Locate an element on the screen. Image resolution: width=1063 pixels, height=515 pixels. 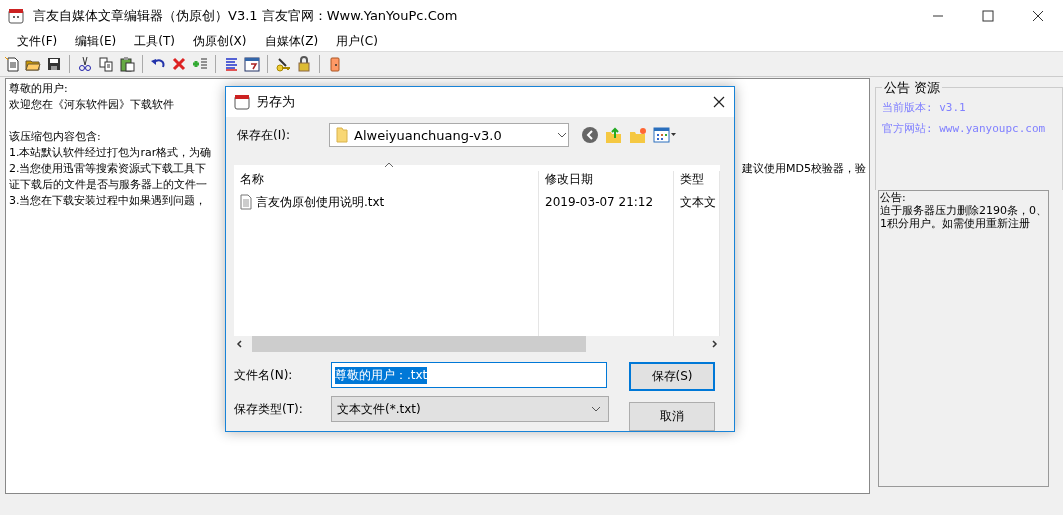
lines-icon is located at coordinates (231, 64).